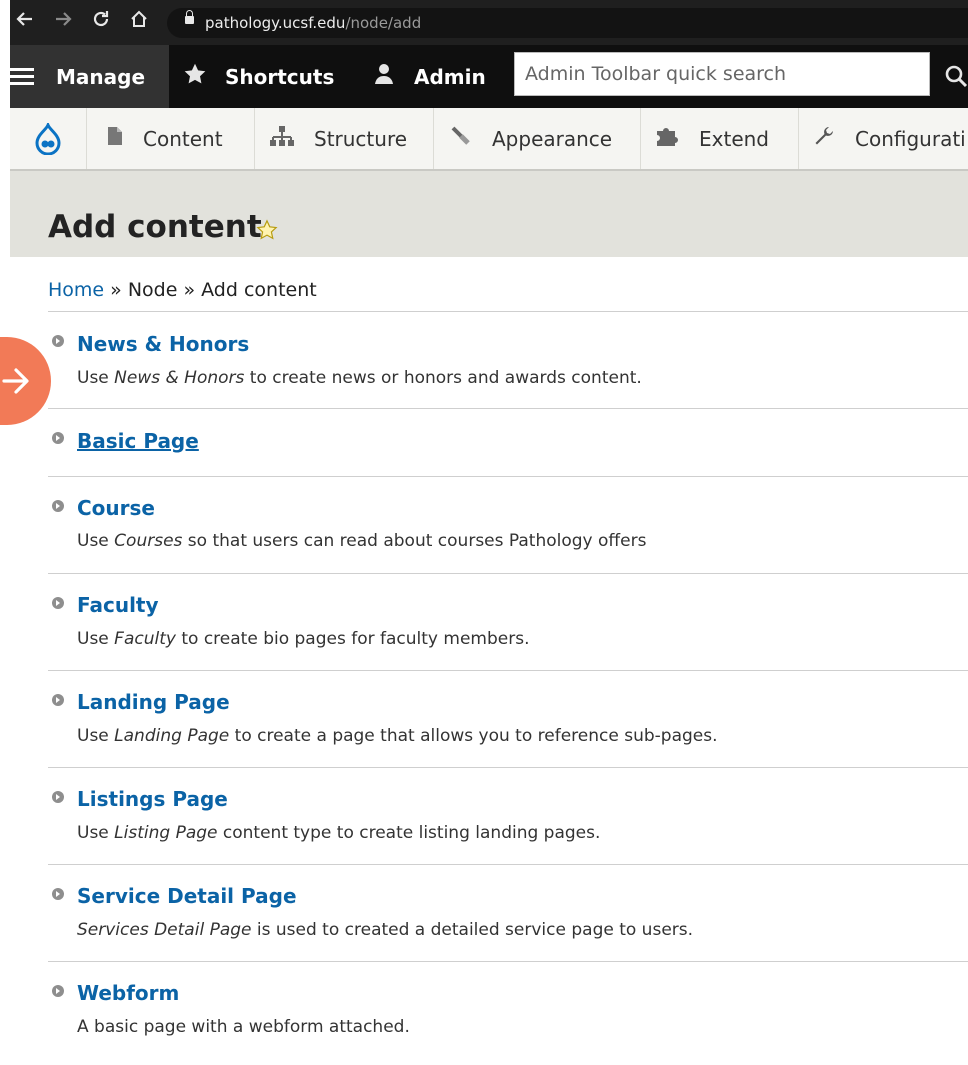  I want to click on drupal-logo-icon, so click(48, 138).